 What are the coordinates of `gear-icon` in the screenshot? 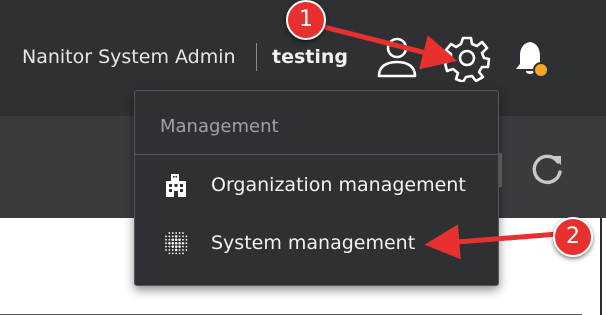 It's located at (467, 58).